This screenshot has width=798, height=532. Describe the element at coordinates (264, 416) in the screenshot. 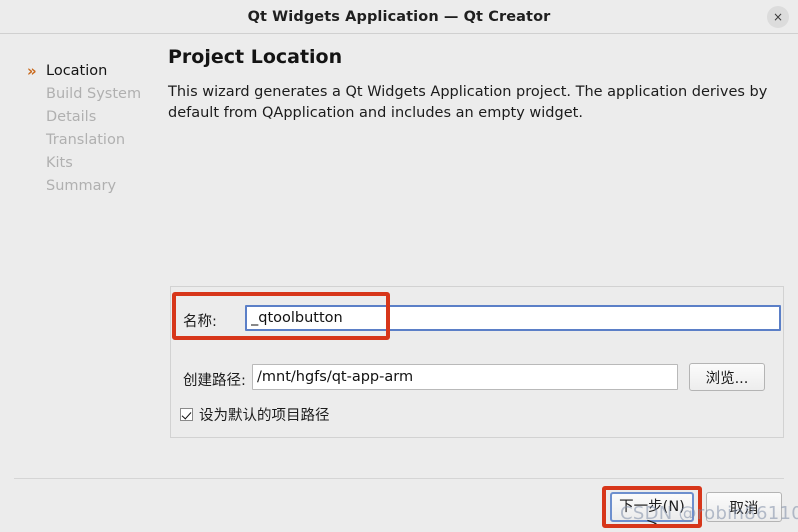

I see `default-path-checkbox-label: 设为默认的项目路径` at that location.